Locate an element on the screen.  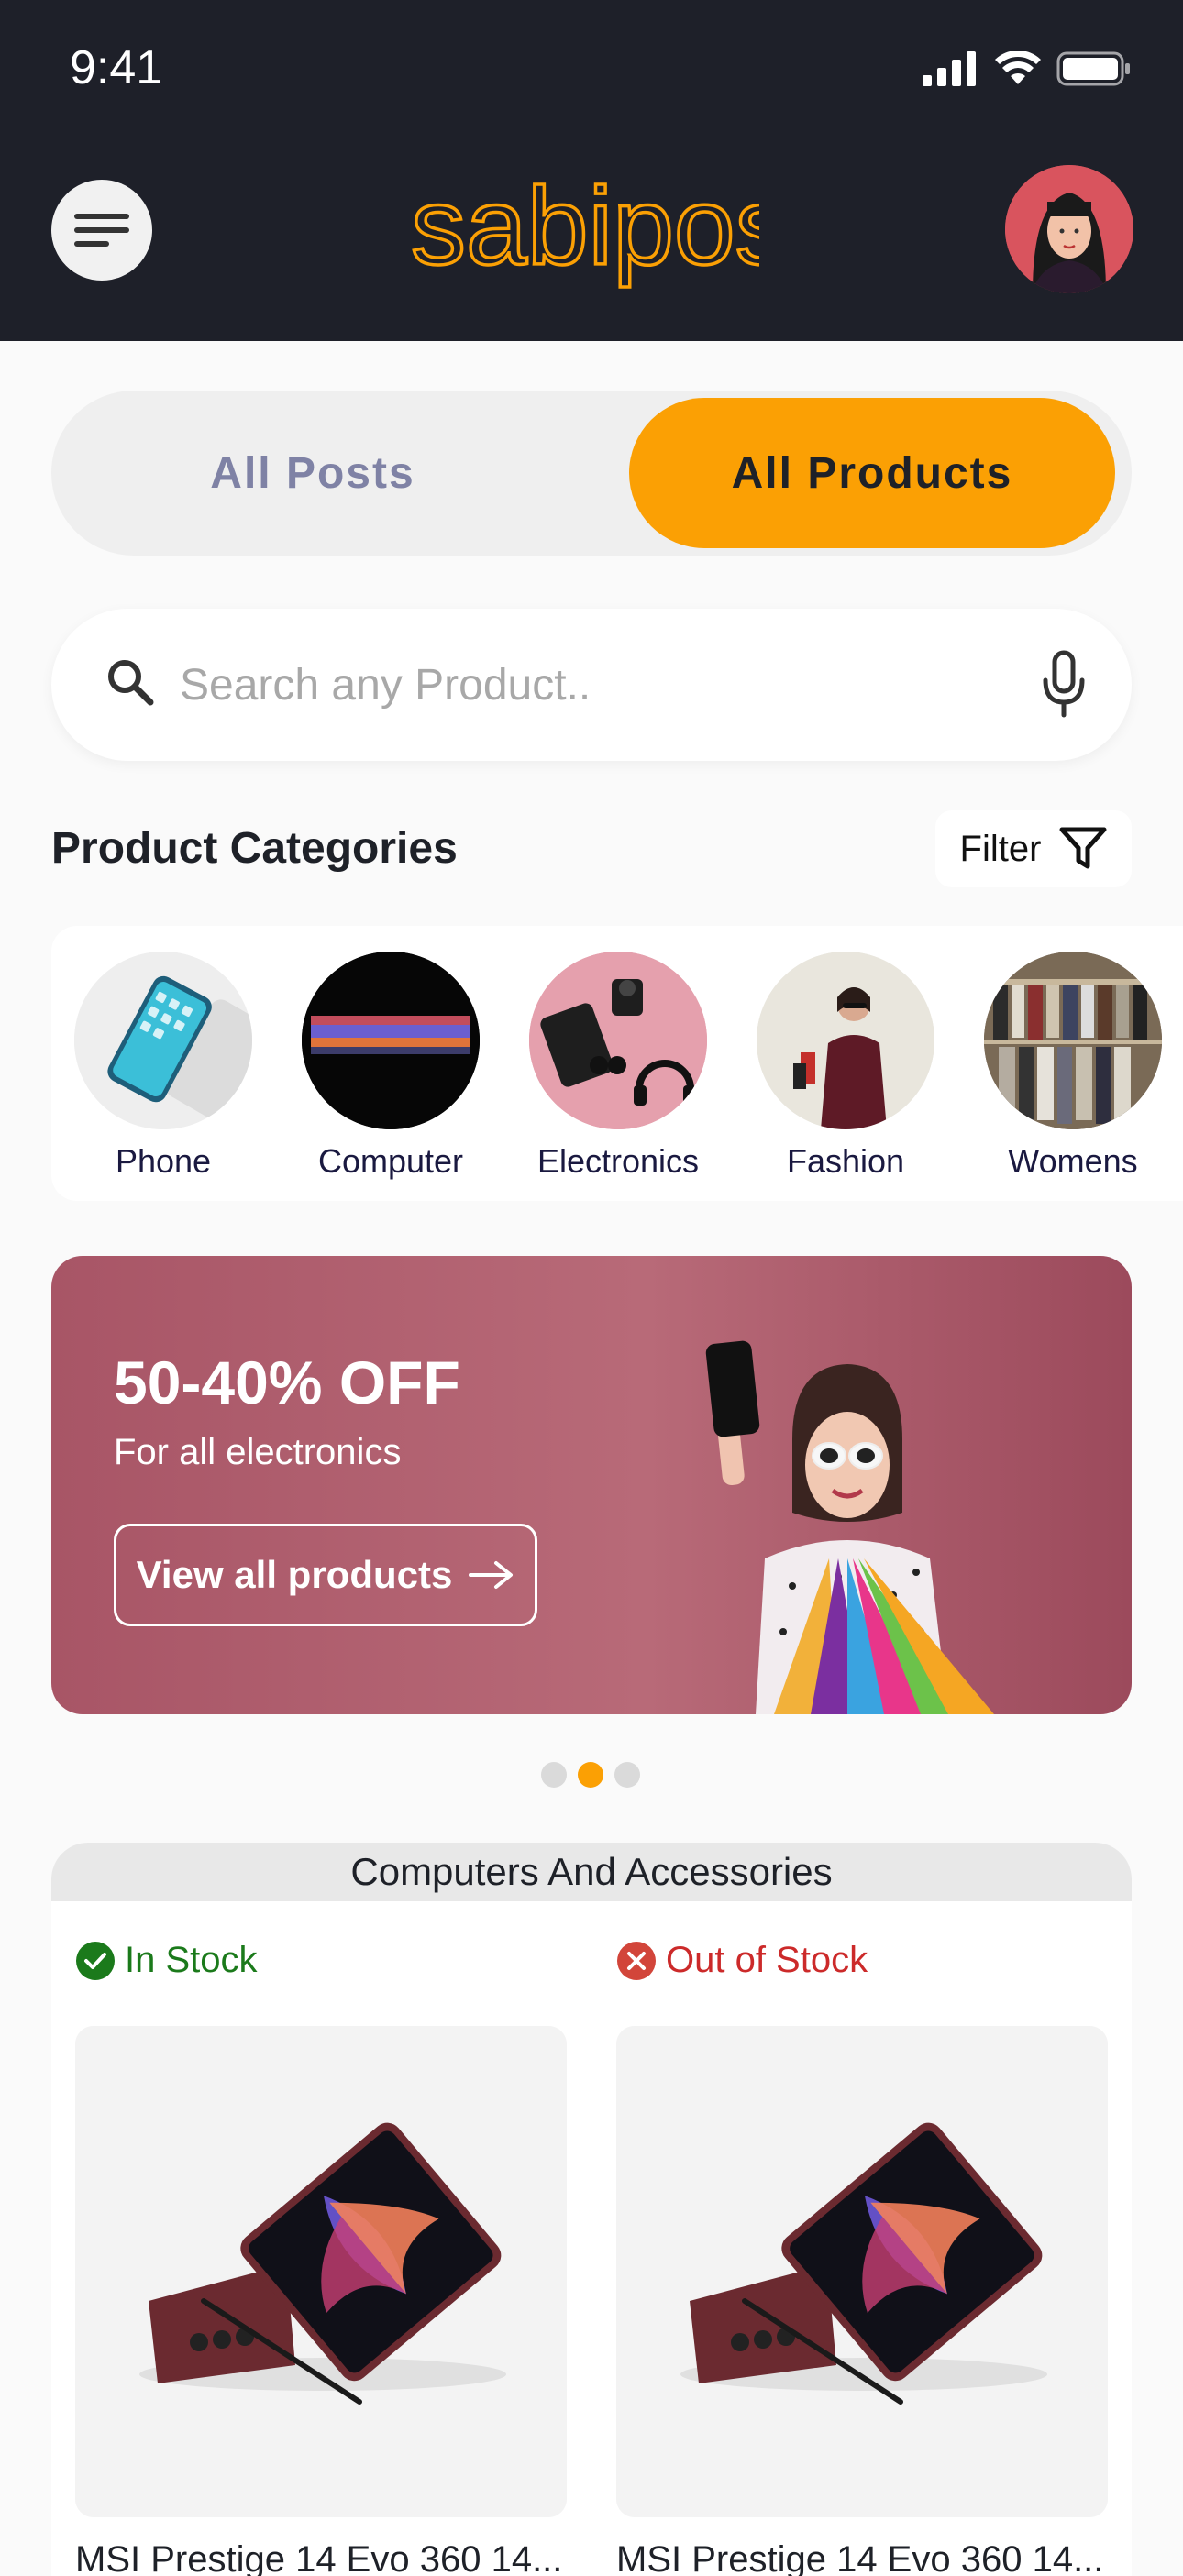
view-all-products-button: View all products is located at coordinates (325, 1575).